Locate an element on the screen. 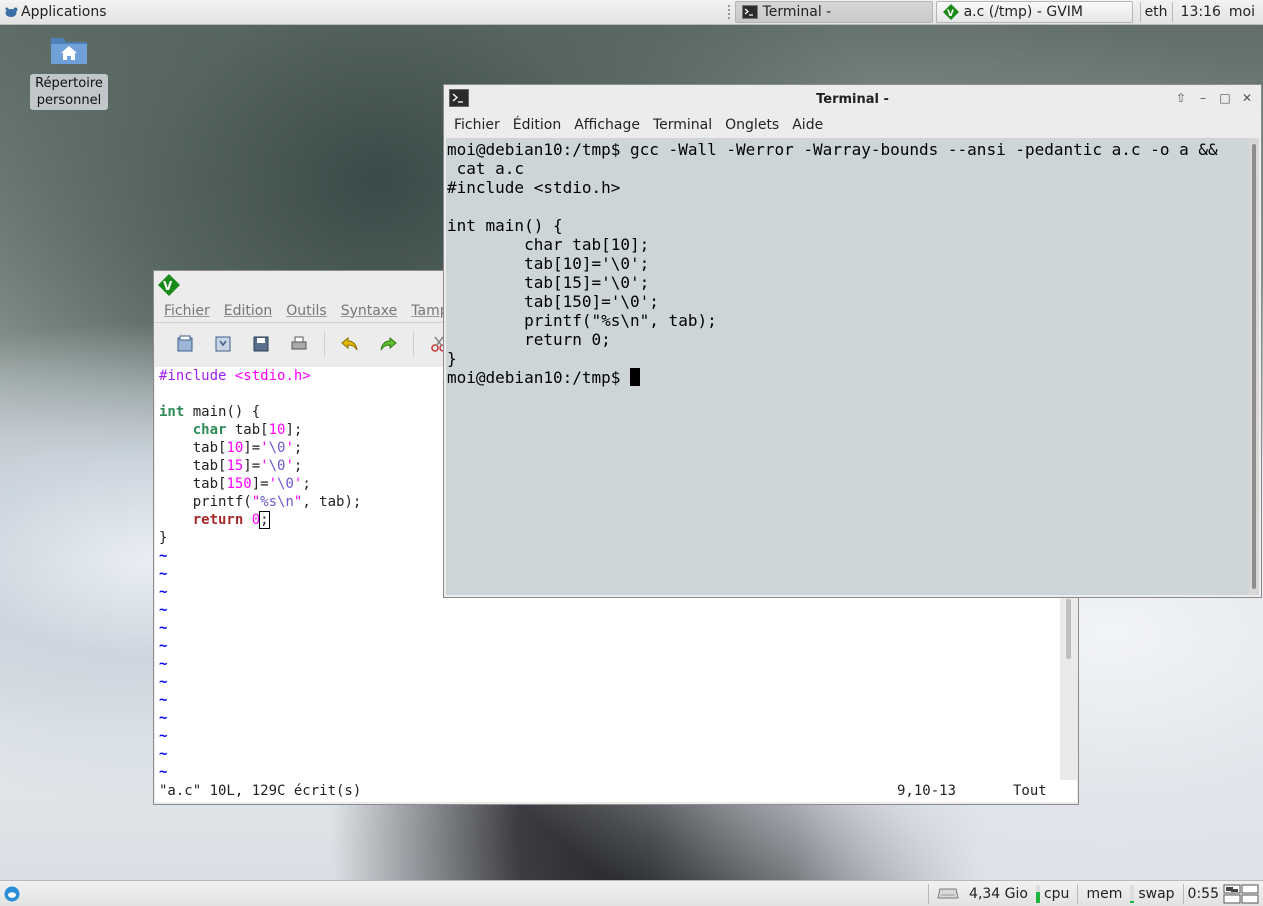 The image size is (1263, 906). task-gvim-label: a.c (/tmp) - GVIM is located at coordinates (1023, 12).